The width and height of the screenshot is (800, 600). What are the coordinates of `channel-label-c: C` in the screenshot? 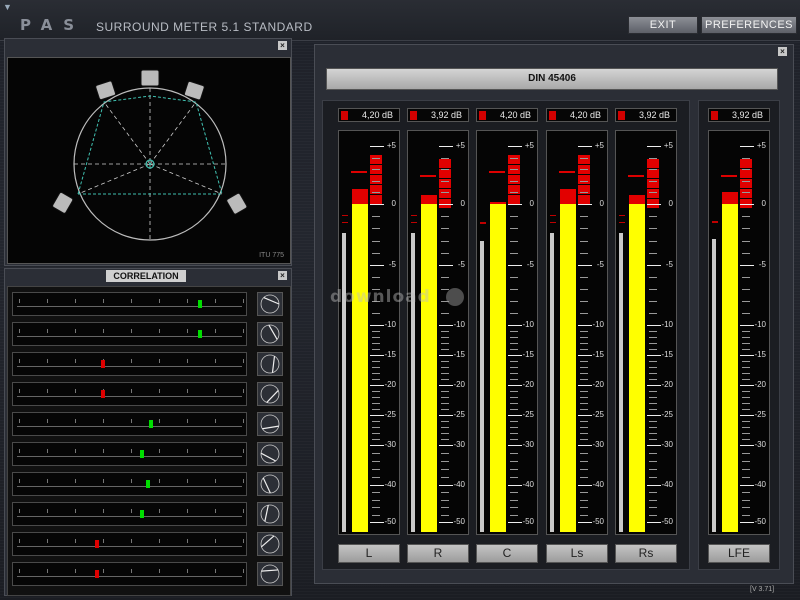 It's located at (507, 553).